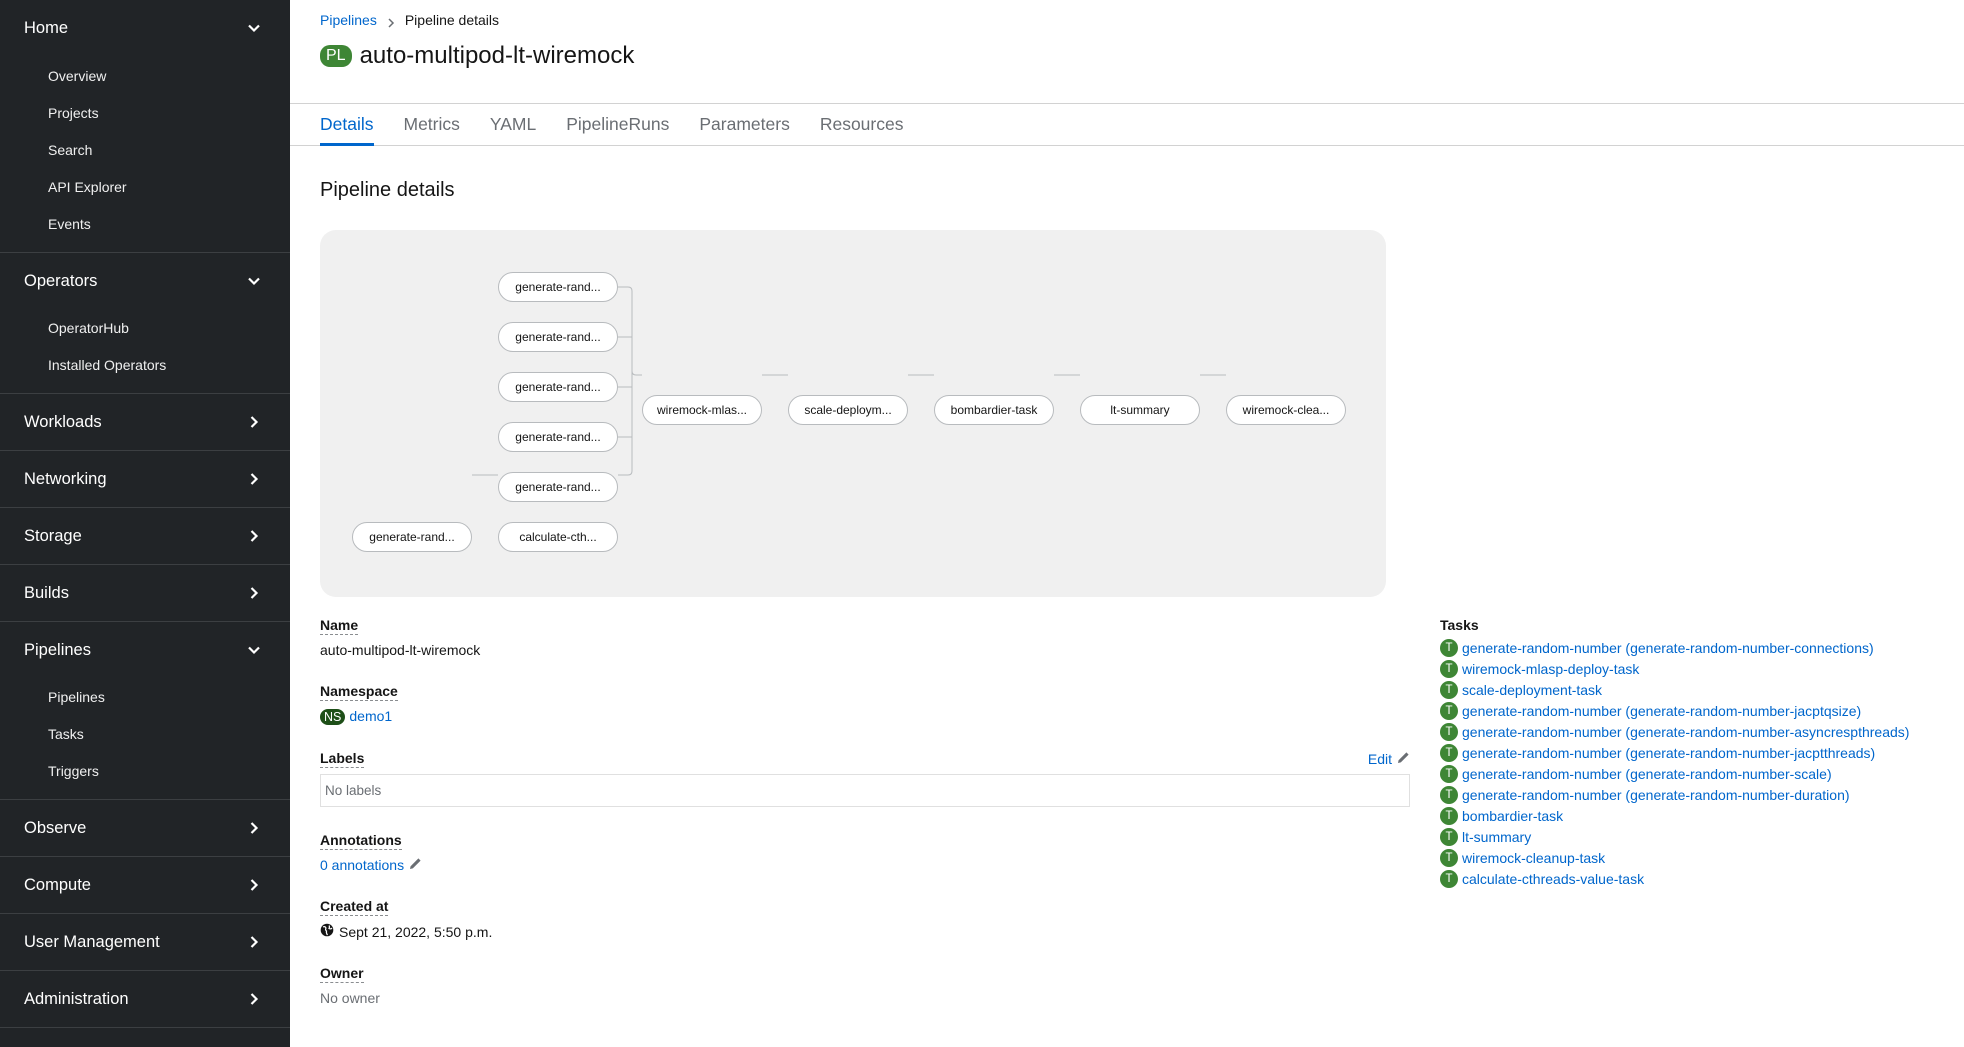 The image size is (1964, 1047). I want to click on list-item: Tlt-summary, so click(1700, 836).